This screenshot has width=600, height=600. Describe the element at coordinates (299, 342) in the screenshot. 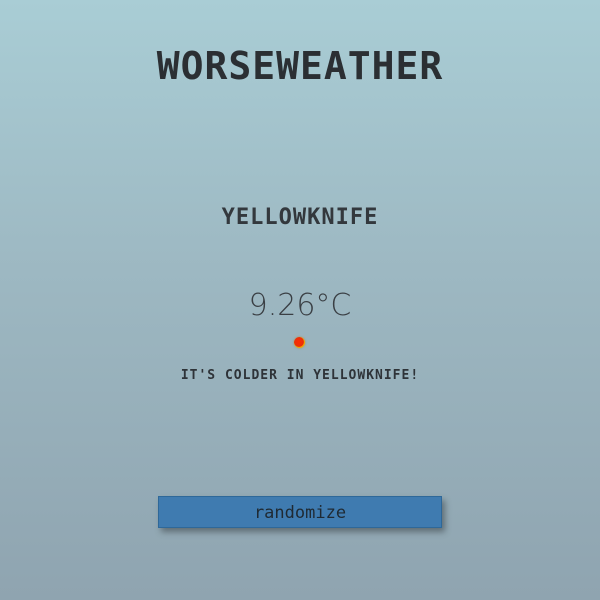

I see `location-dot-icon` at that location.